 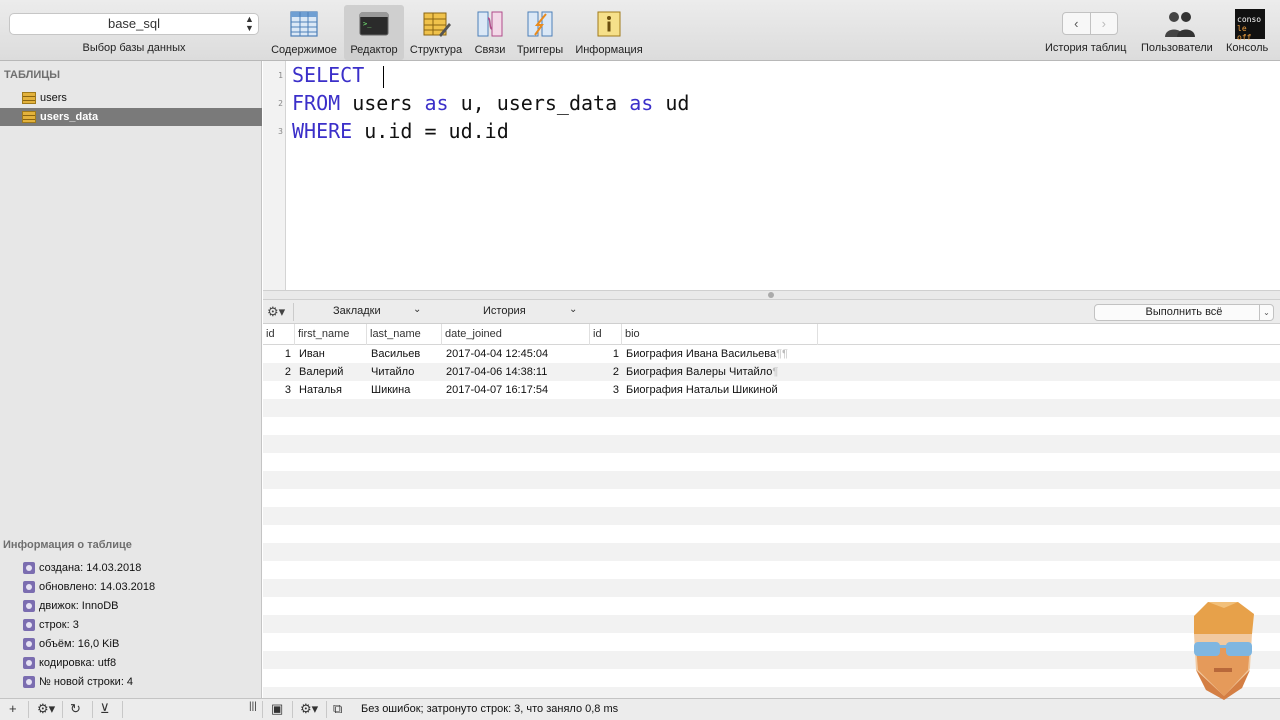 What do you see at coordinates (490, 103) in the screenshot?
I see `code-line: FROM users as u, users_data as ud` at bounding box center [490, 103].